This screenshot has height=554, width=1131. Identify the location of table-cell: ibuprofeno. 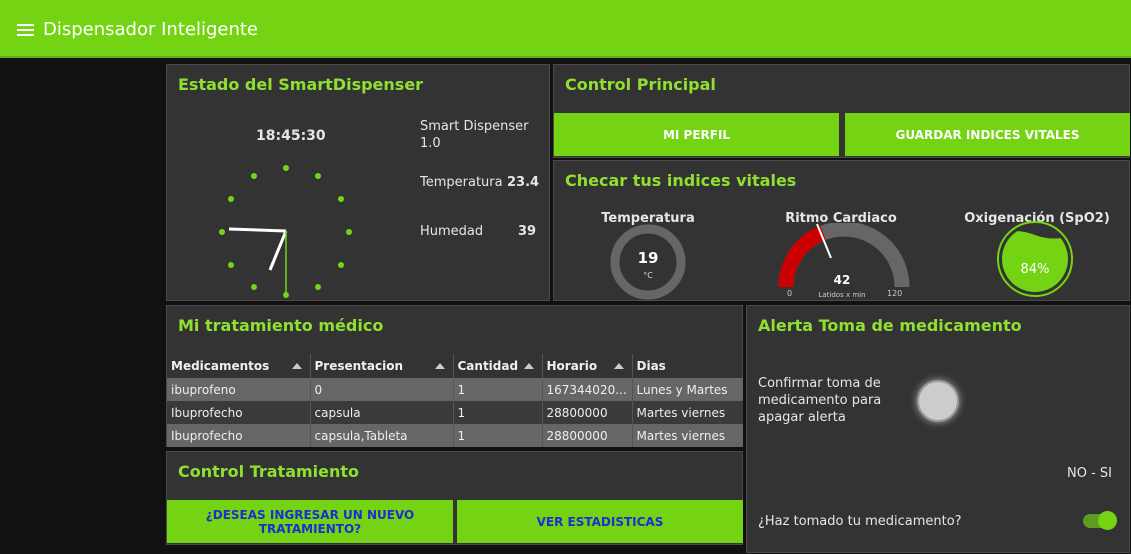
(239, 389).